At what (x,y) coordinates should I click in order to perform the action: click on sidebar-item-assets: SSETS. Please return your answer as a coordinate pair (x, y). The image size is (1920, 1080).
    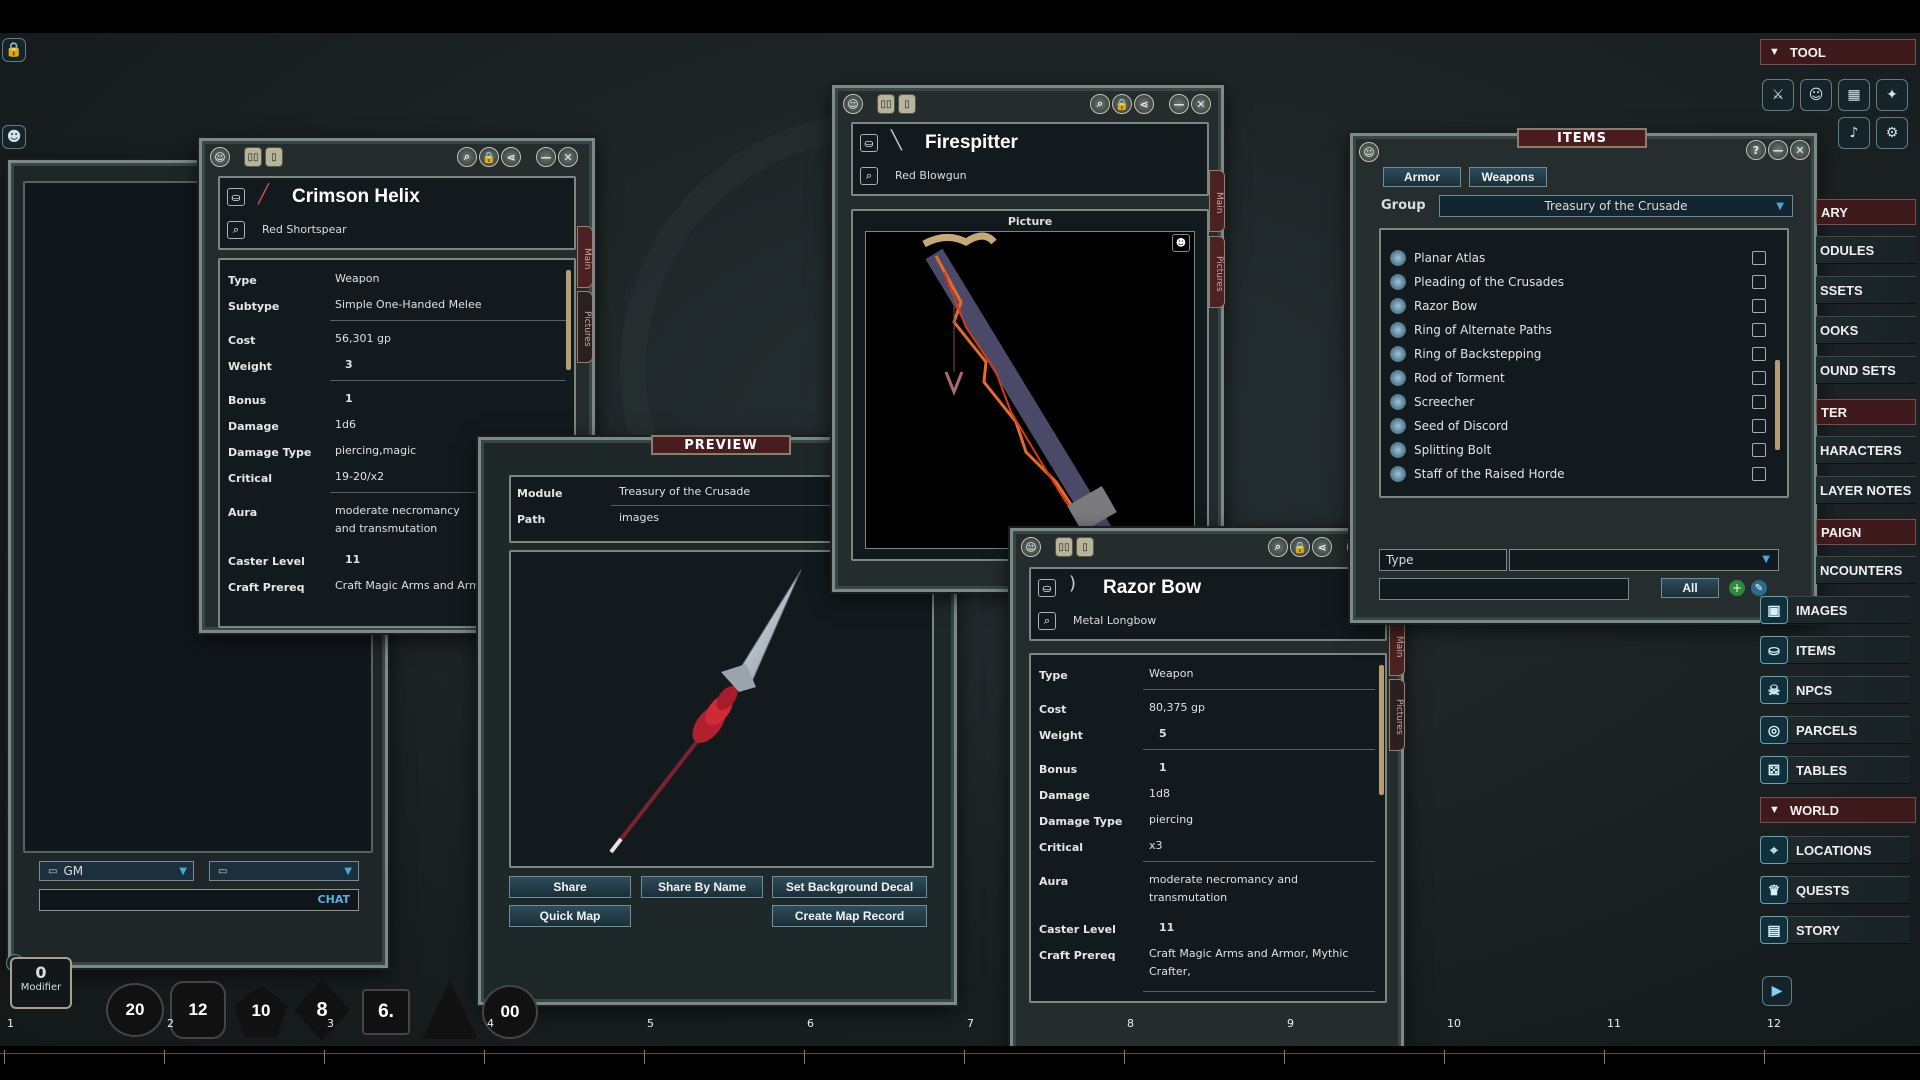
    Looking at the image, I should click on (1866, 290).